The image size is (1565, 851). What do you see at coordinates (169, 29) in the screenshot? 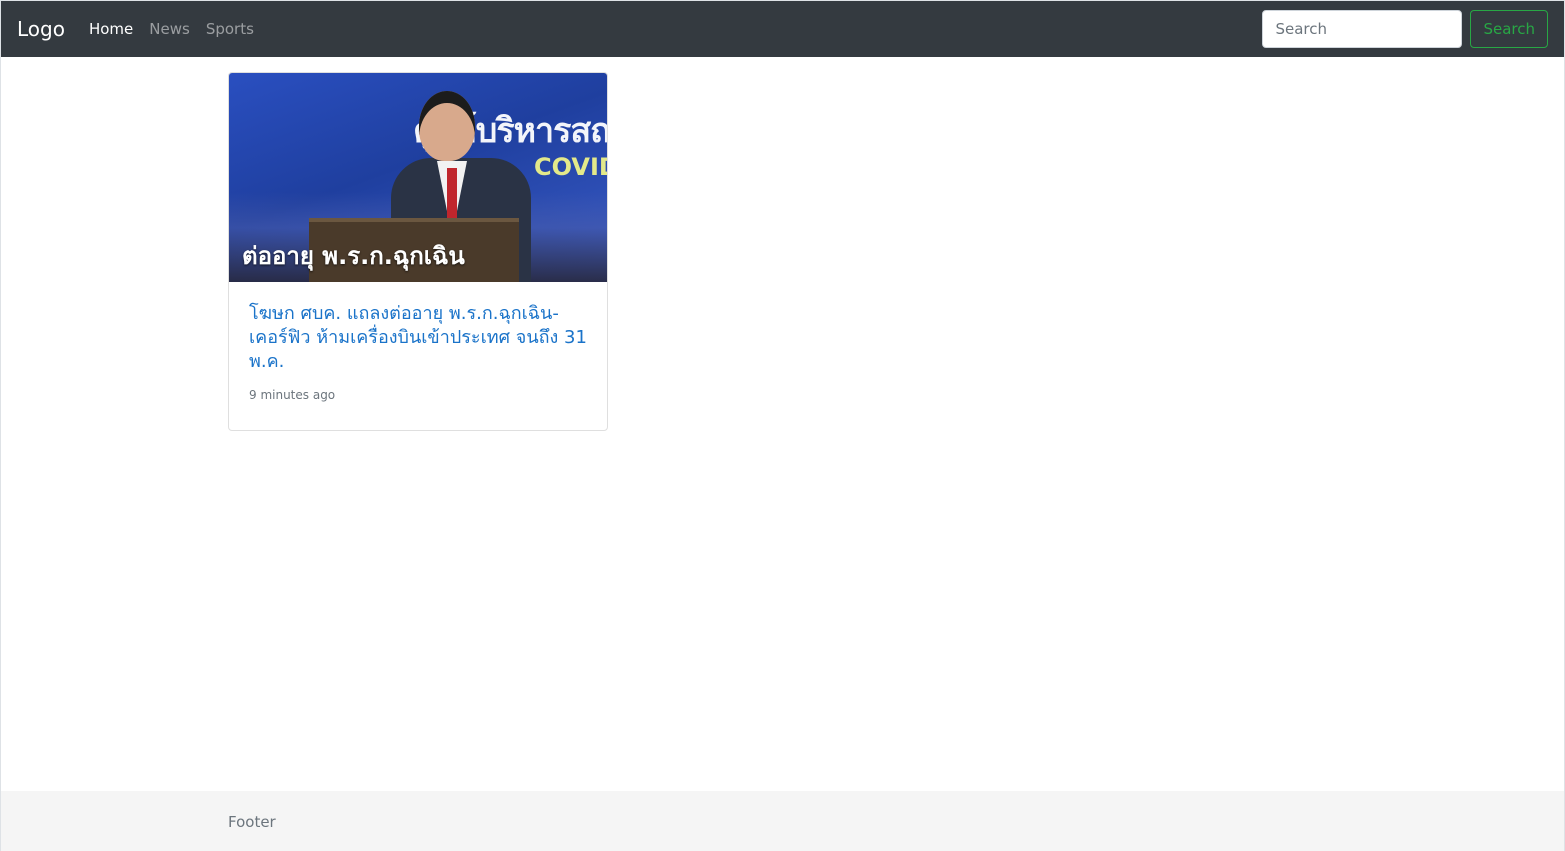
I see `nav-link-news: News` at bounding box center [169, 29].